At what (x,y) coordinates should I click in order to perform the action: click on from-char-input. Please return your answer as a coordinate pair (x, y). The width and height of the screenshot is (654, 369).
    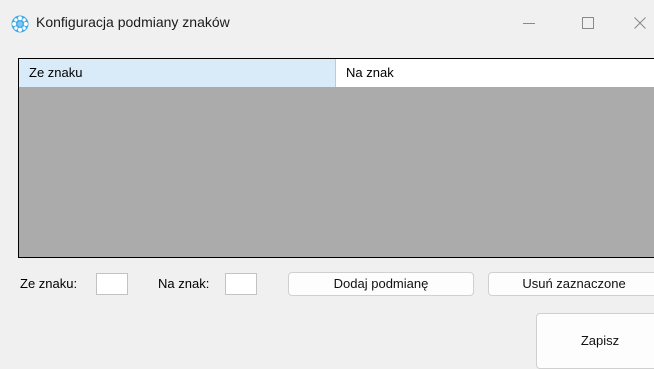
    Looking at the image, I should click on (112, 284).